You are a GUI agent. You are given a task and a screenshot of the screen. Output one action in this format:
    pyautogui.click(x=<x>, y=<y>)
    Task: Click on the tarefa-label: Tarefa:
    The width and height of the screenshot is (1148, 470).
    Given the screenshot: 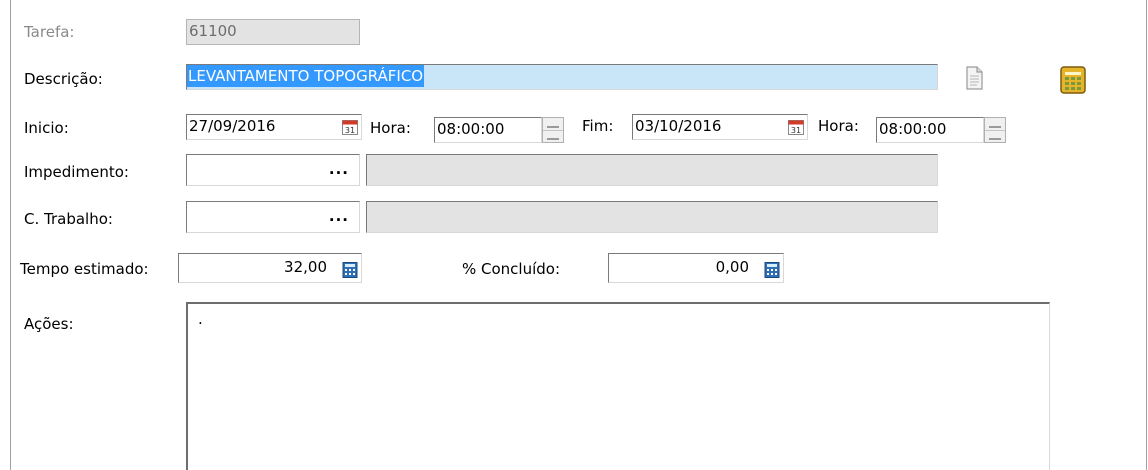 What is the action you would take?
    pyautogui.click(x=49, y=32)
    